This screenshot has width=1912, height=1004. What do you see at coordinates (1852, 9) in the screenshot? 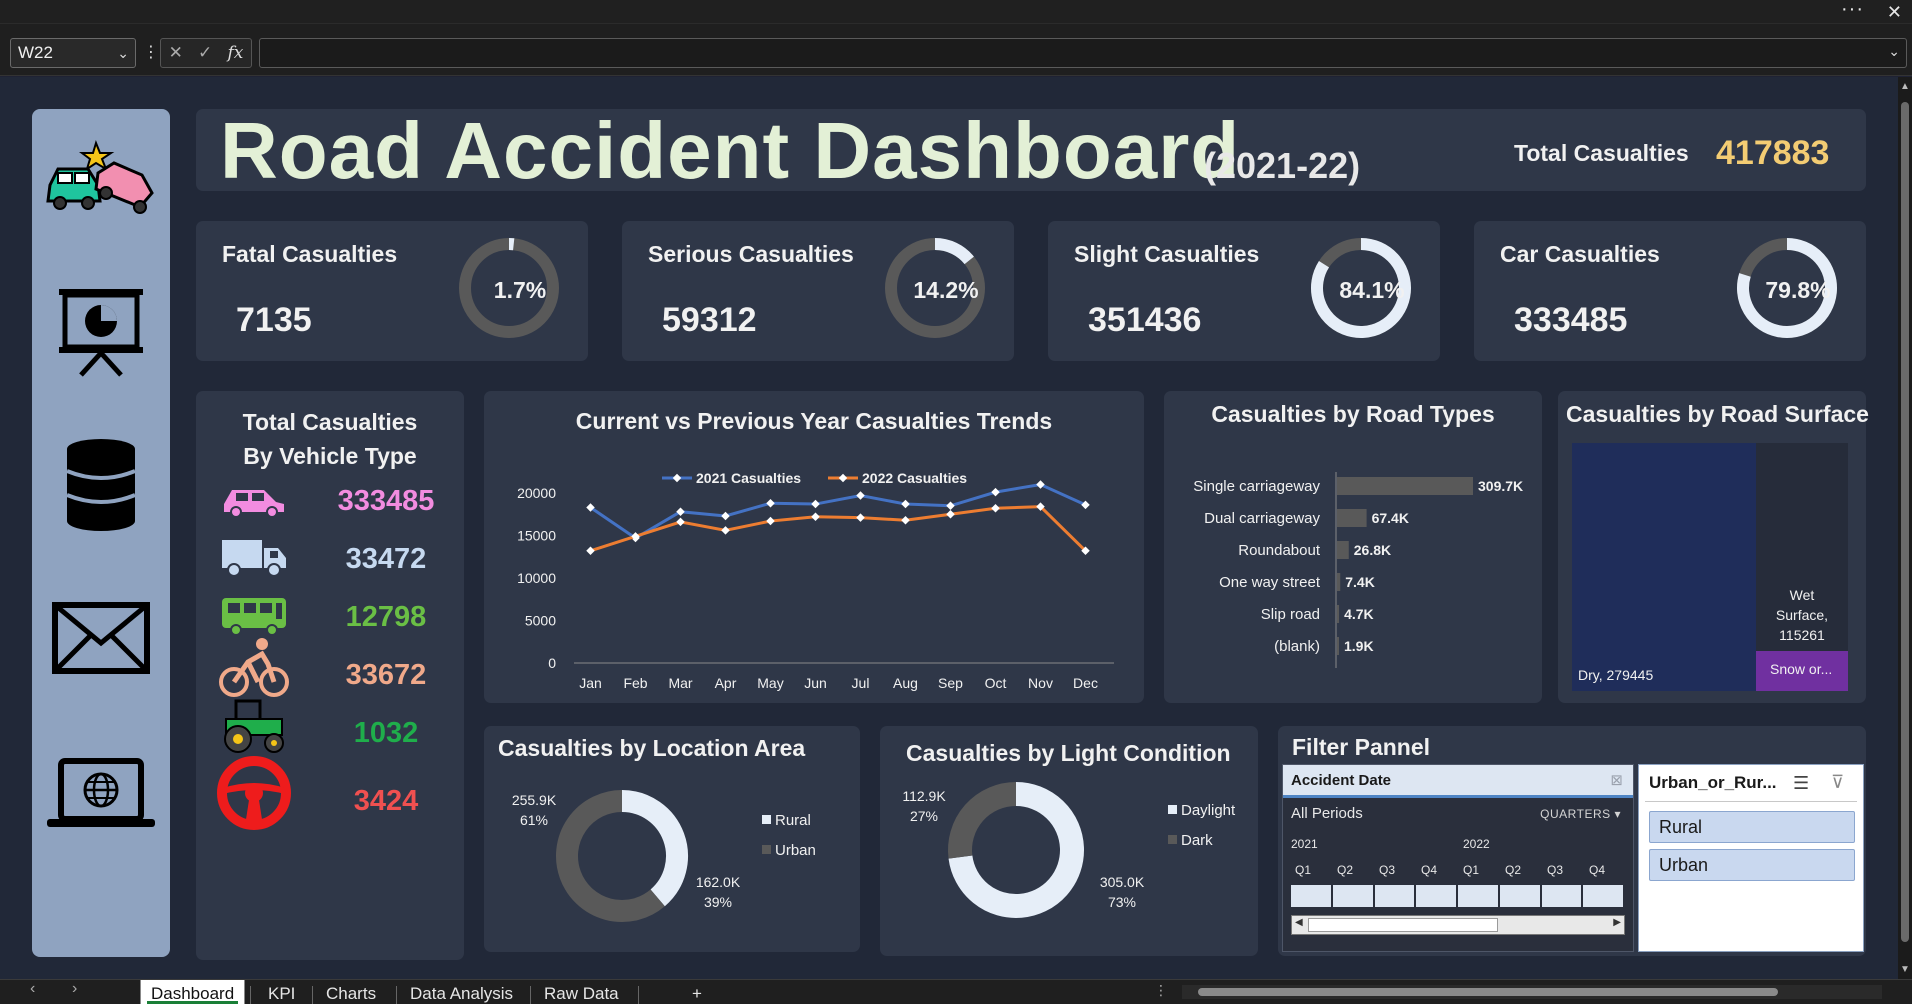
I see `more-options-button: ···` at bounding box center [1852, 9].